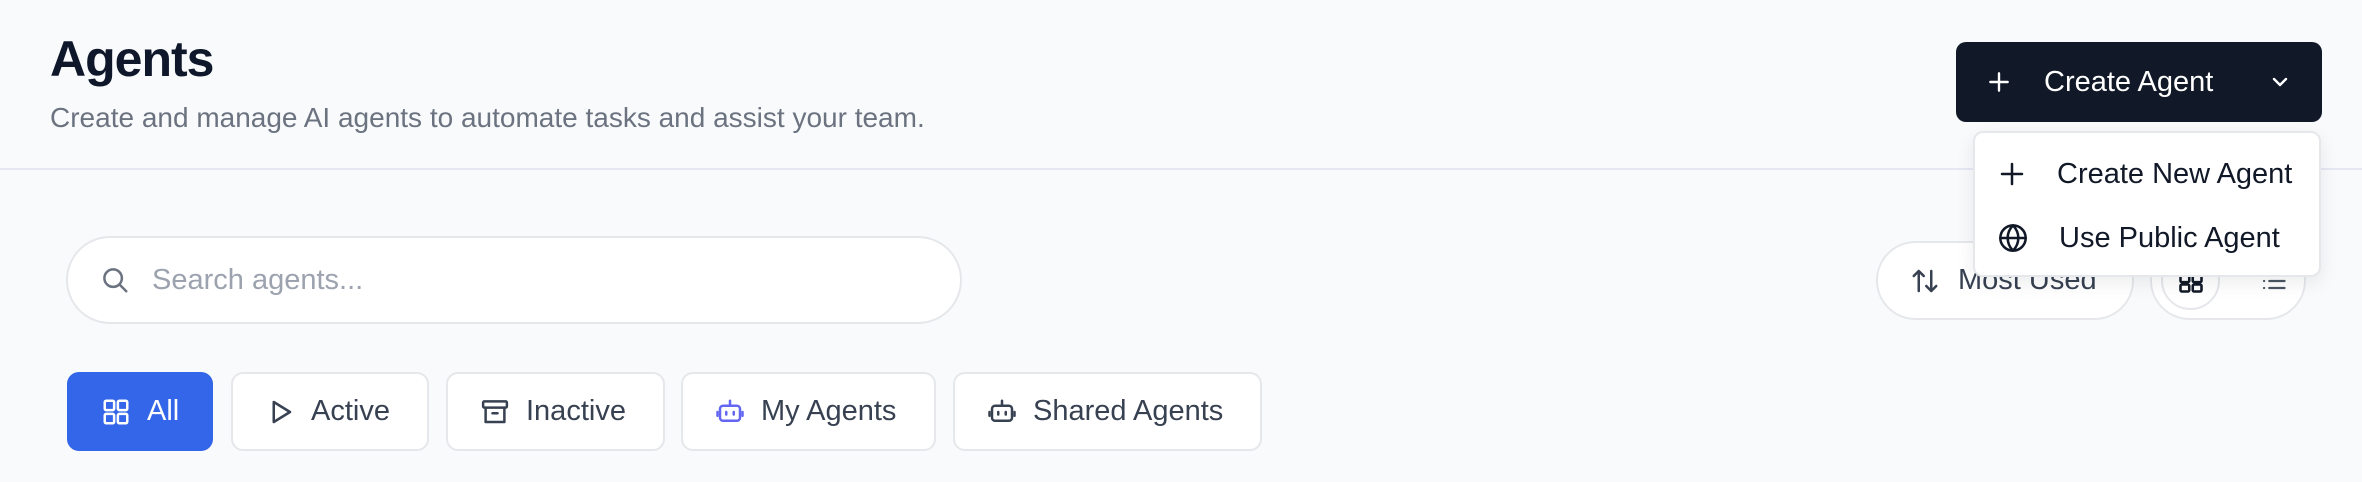  I want to click on menu-item-use-public-agent: Use Public Agent, so click(2147, 238).